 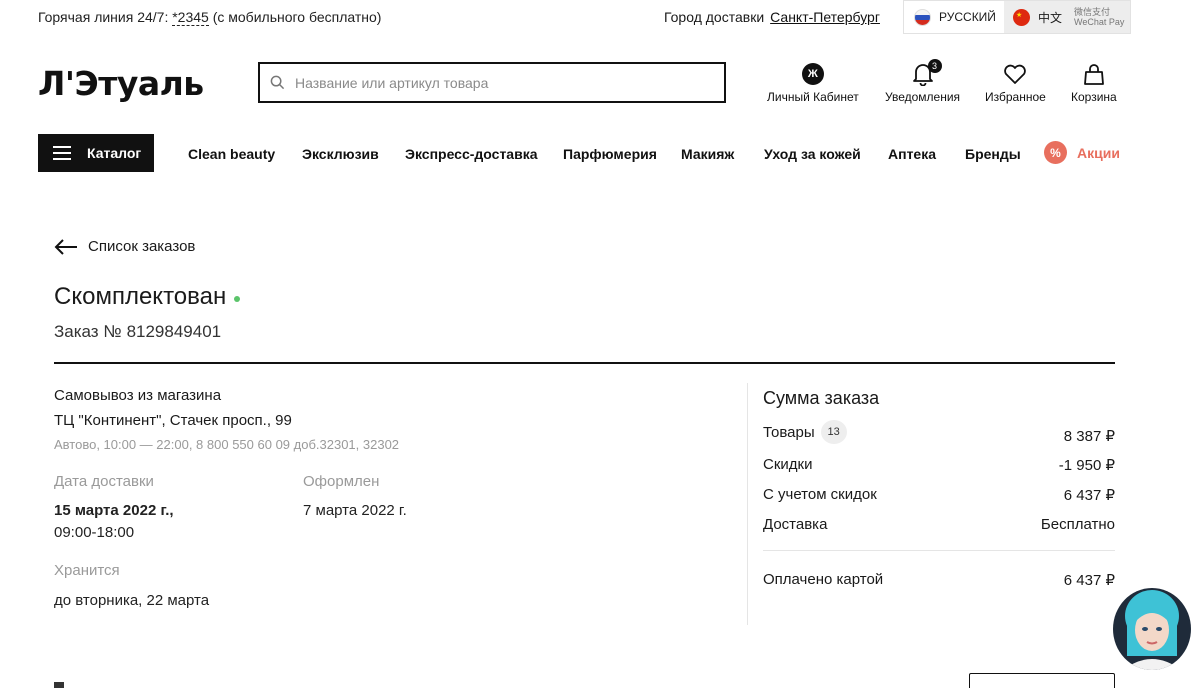 I want to click on summary-delivery-label: Доставка, so click(x=795, y=524).